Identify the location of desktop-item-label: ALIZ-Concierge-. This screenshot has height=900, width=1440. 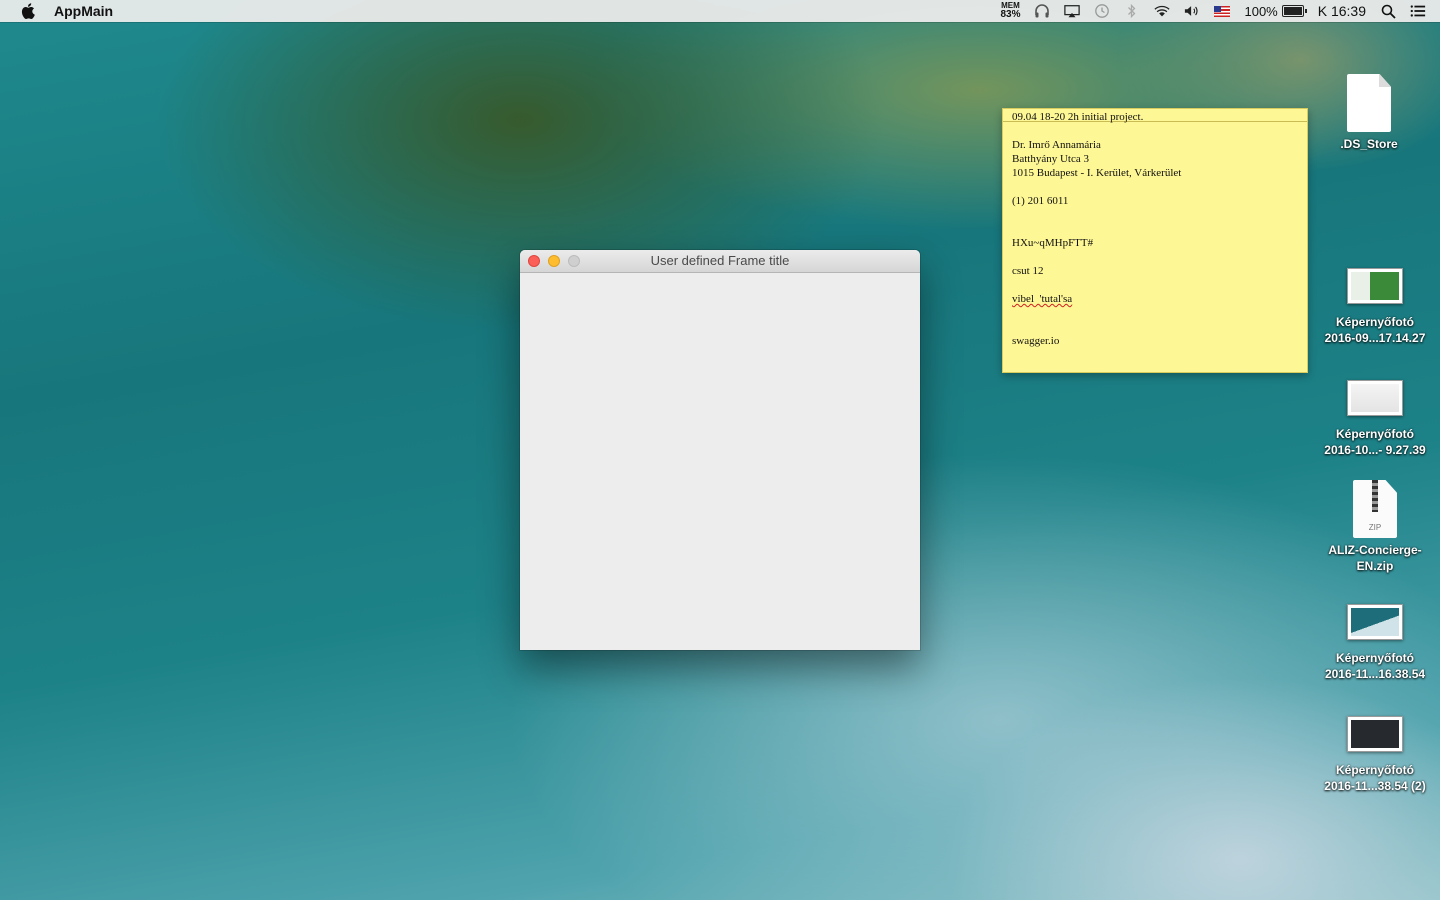
(1375, 550).